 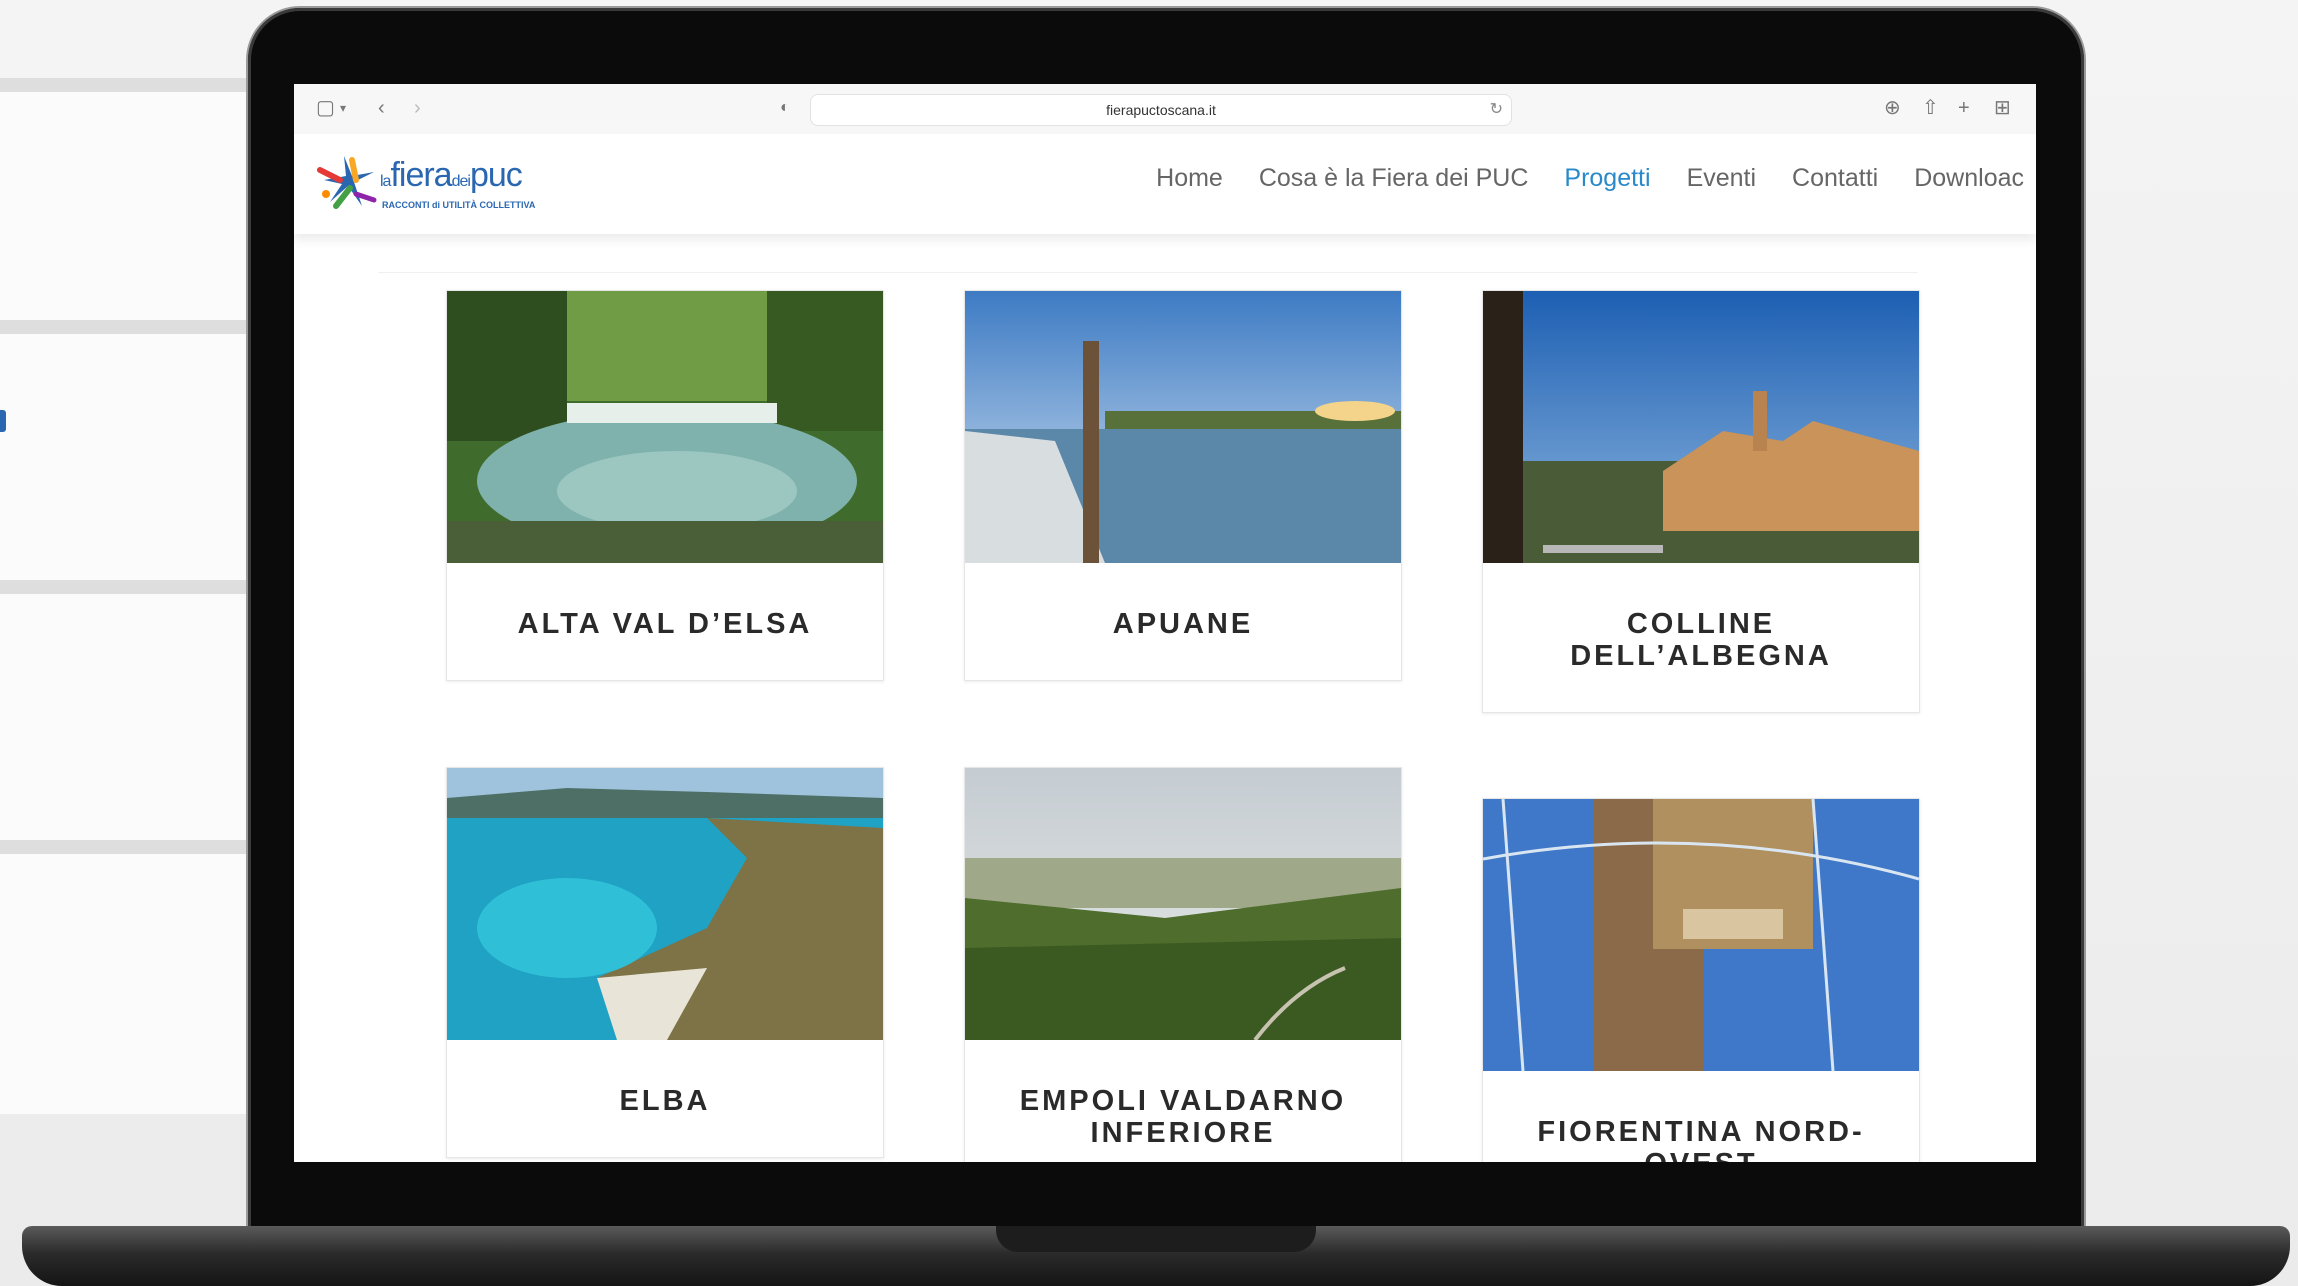 What do you see at coordinates (1892, 108) in the screenshot?
I see `download-icon: ⊕` at bounding box center [1892, 108].